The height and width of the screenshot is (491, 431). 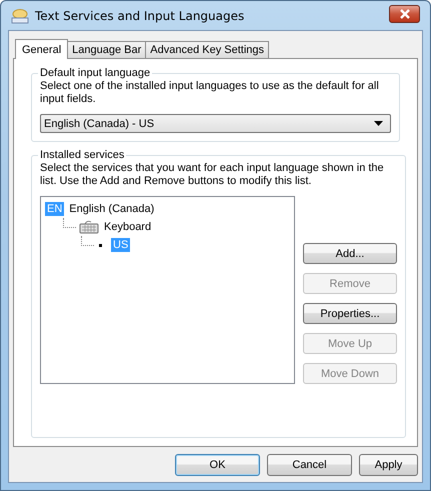 I want to click on tab: Advanced Key Settings, so click(x=207, y=49).